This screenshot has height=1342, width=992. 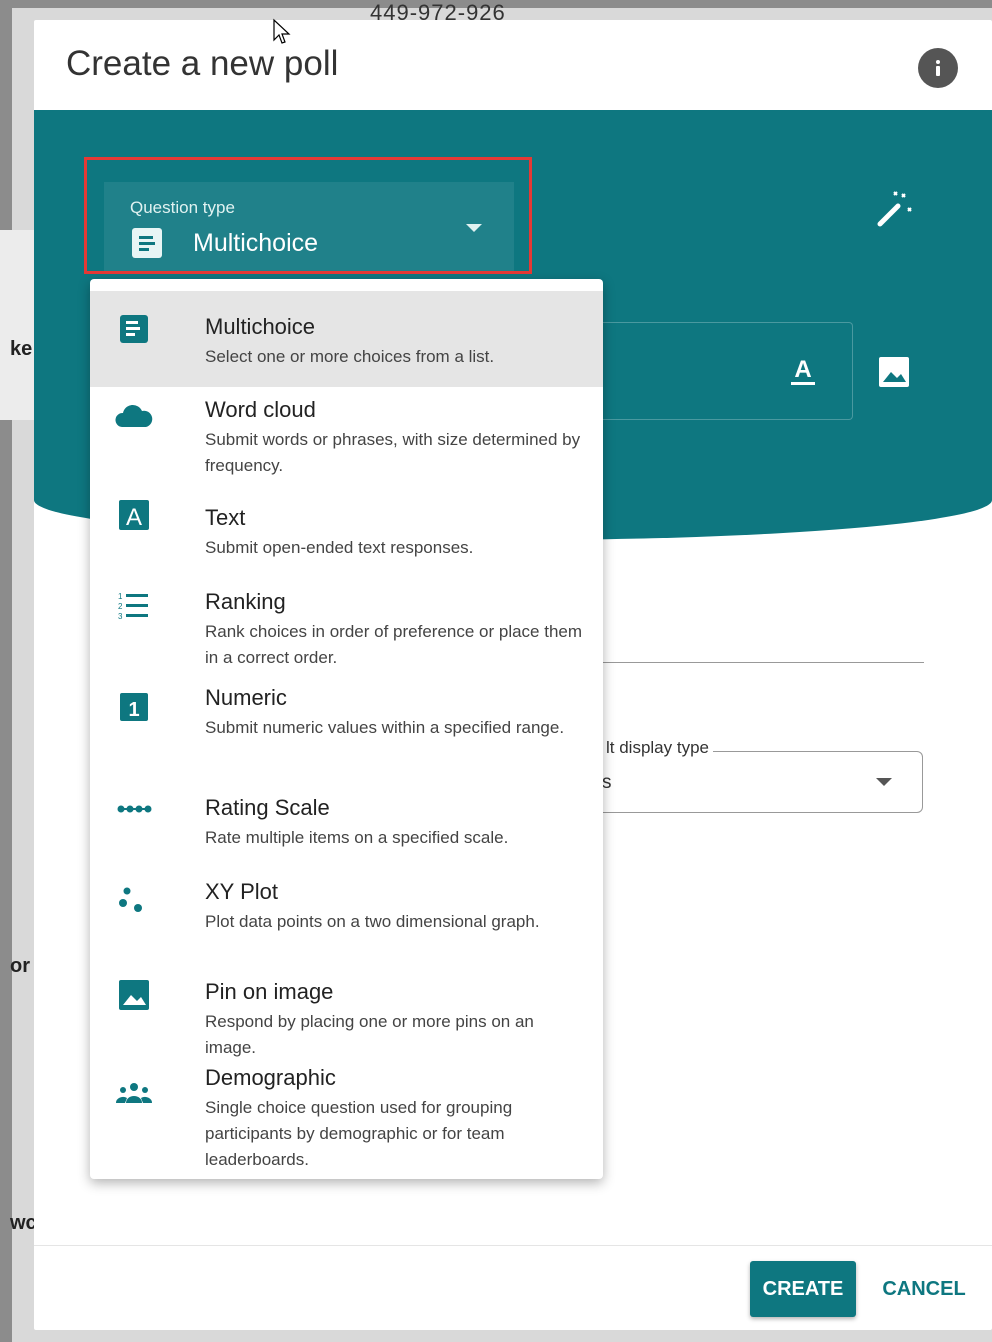 I want to click on chevron-down-icon, so click(x=884, y=782).